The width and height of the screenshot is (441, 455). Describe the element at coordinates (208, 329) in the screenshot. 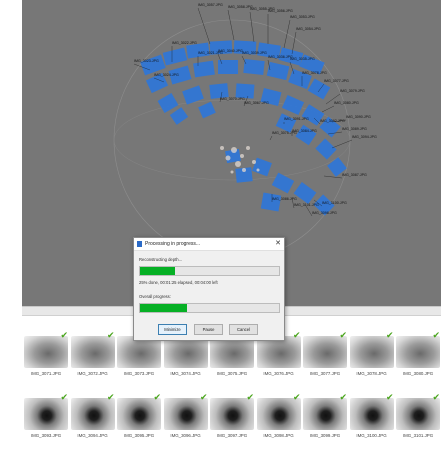

I see `pause-button: Pause` at that location.